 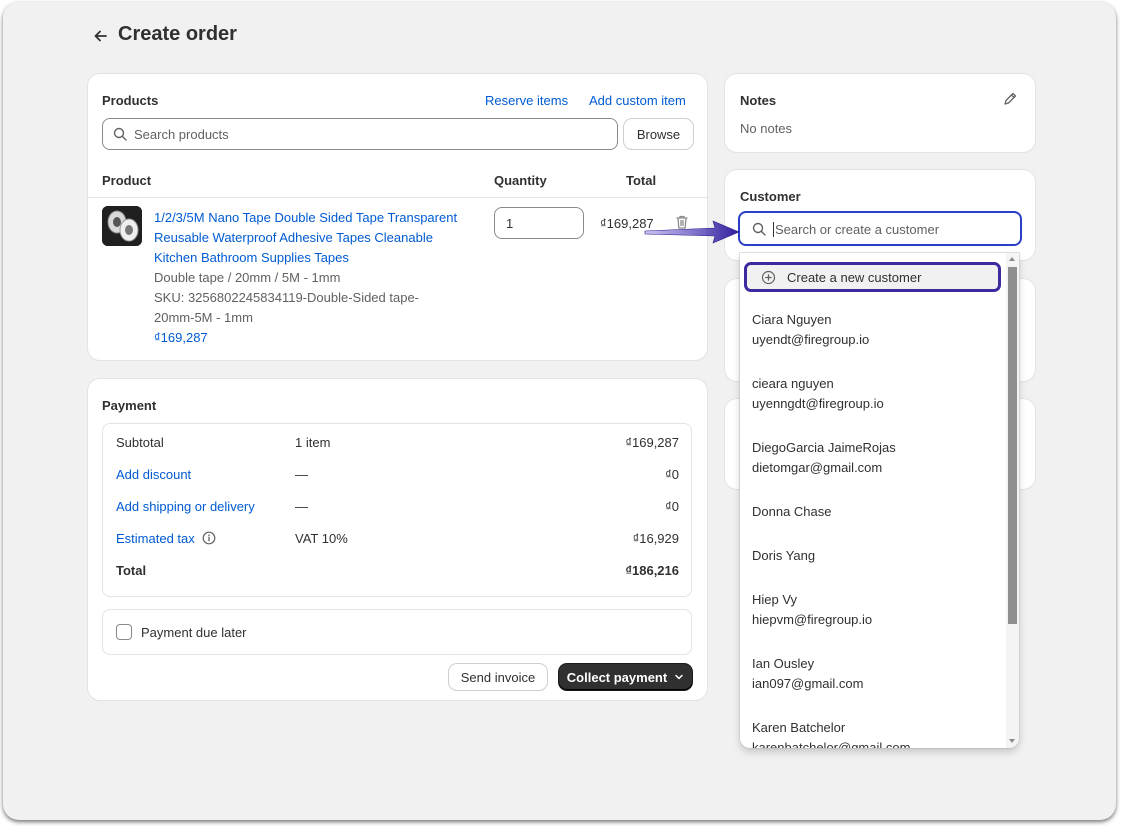 What do you see at coordinates (397, 442) in the screenshot?
I see `subtotal-row: Subtotal 1 item ₫169,287` at bounding box center [397, 442].